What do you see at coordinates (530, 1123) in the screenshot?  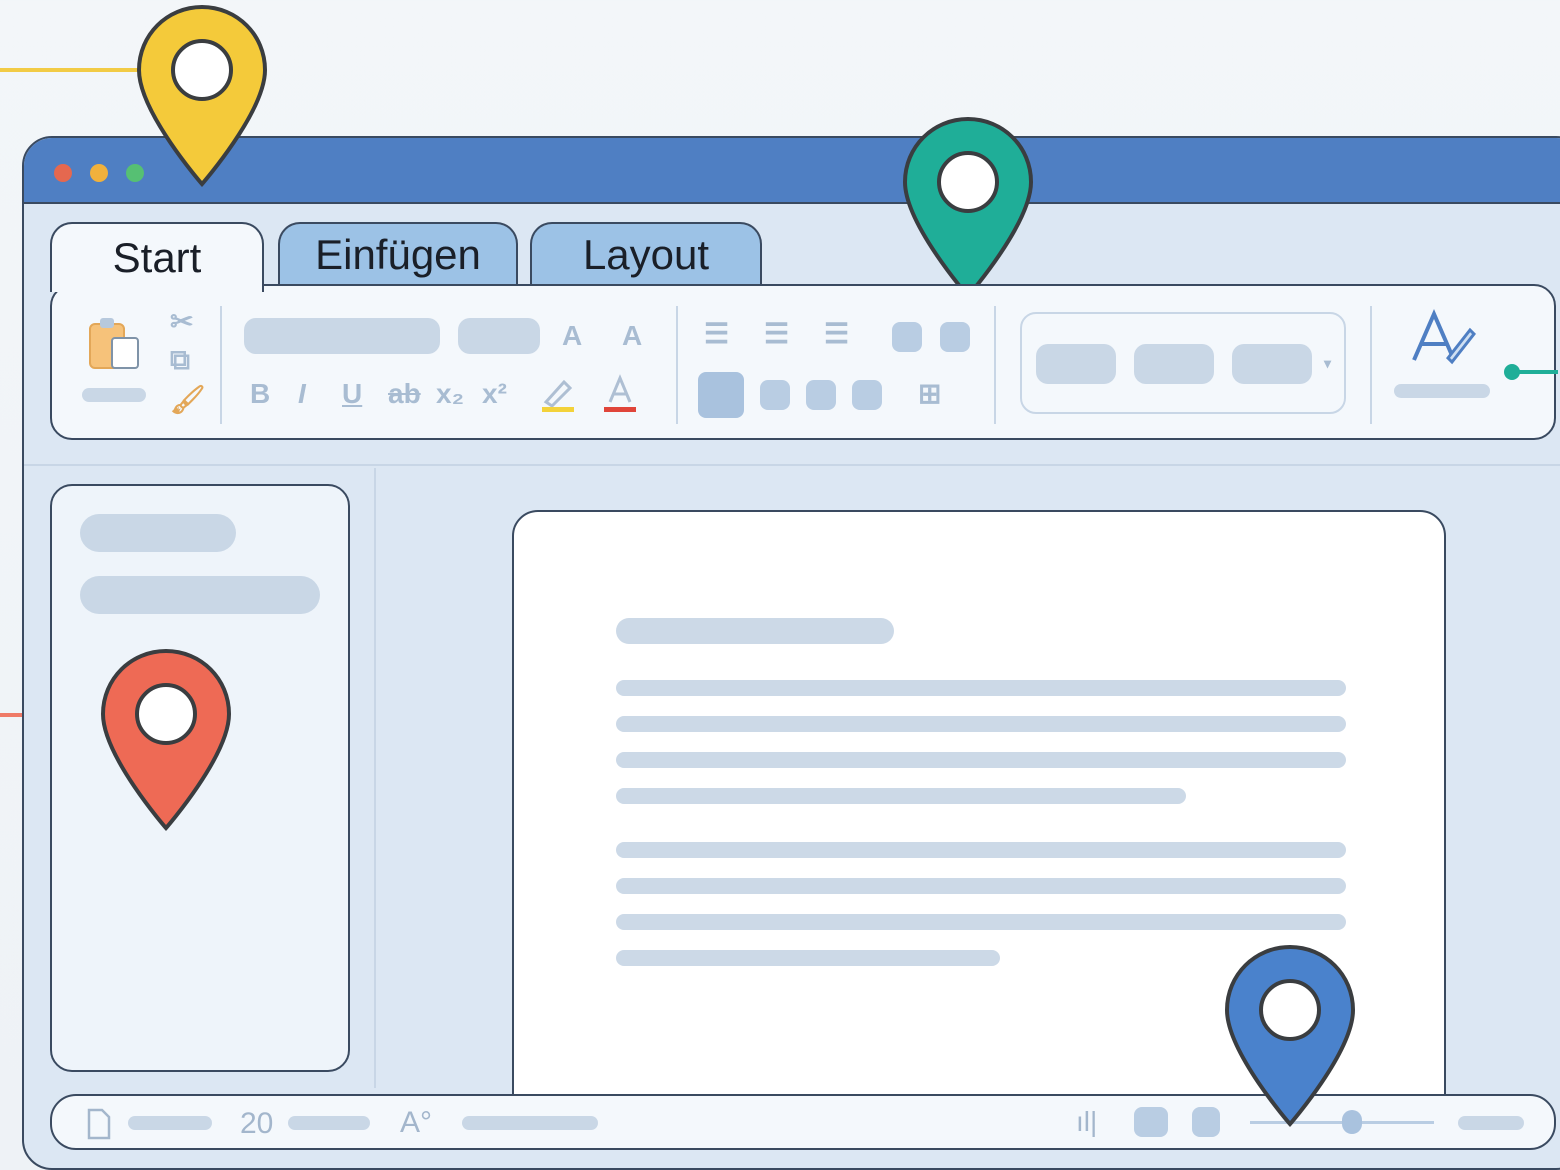 I see `language-placeholder` at bounding box center [530, 1123].